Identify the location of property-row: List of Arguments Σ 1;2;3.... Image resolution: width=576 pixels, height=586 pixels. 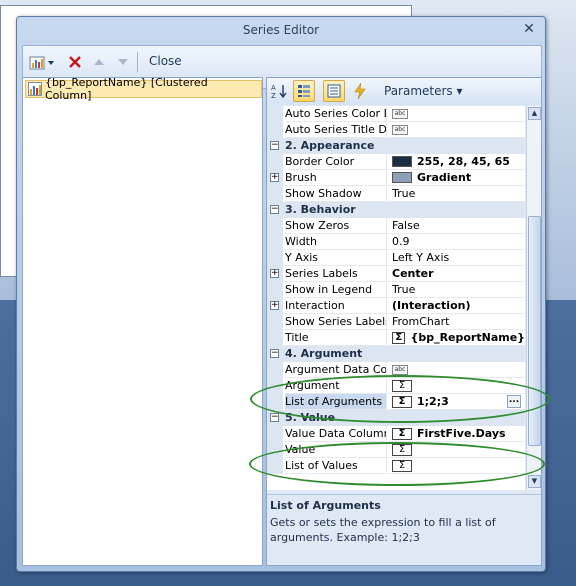
(396, 402).